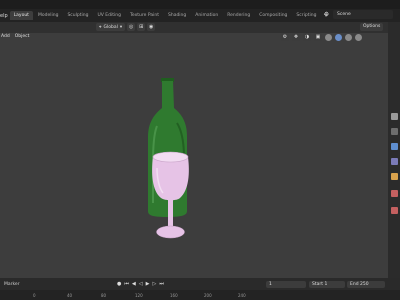 The image size is (400, 300). What do you see at coordinates (141, 27) in the screenshot?
I see `snap-icon: ⊞` at bounding box center [141, 27].